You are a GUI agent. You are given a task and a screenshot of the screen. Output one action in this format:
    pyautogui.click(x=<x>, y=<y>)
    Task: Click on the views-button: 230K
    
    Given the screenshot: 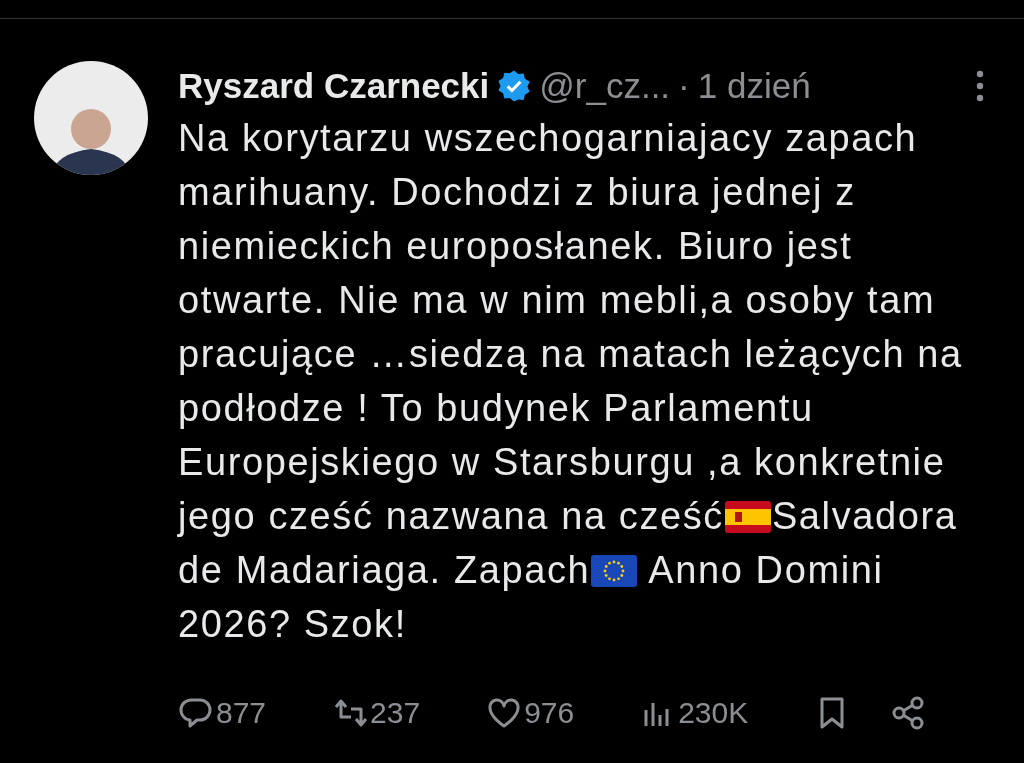 What is the action you would take?
    pyautogui.click(x=694, y=713)
    